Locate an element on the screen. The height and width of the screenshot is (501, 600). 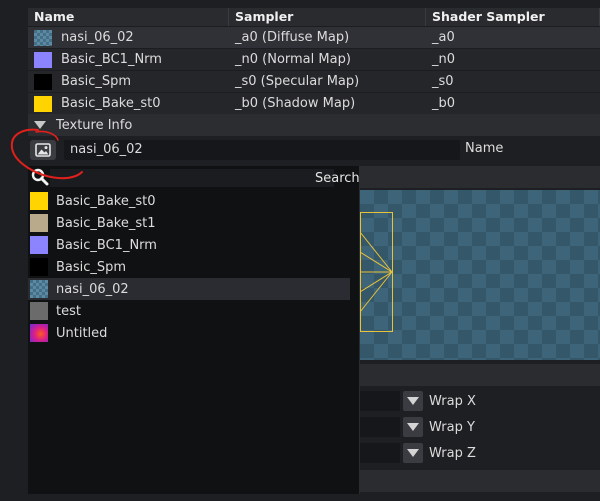
list-item-label: nasi_06_02 is located at coordinates (92, 289).